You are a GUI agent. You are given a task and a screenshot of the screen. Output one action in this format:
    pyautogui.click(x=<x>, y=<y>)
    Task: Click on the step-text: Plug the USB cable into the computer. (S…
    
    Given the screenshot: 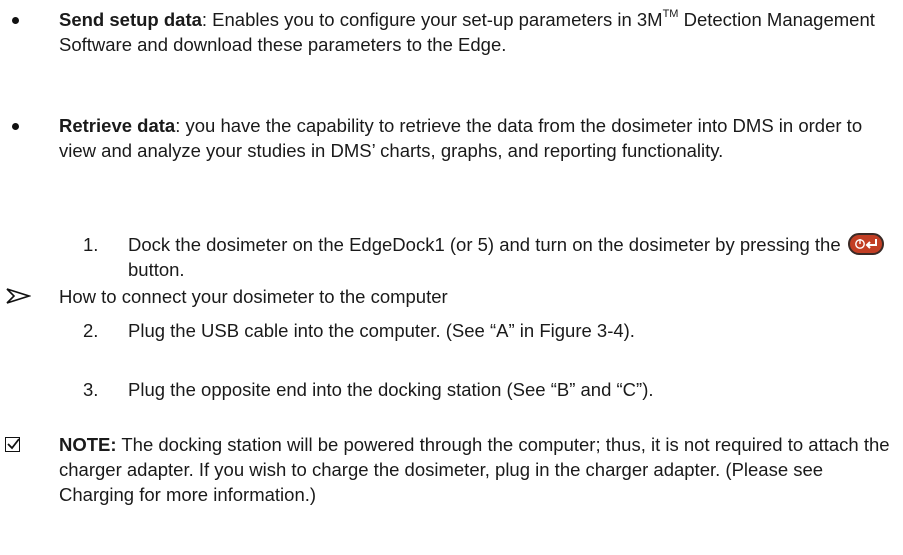 What is the action you would take?
    pyautogui.click(x=381, y=330)
    